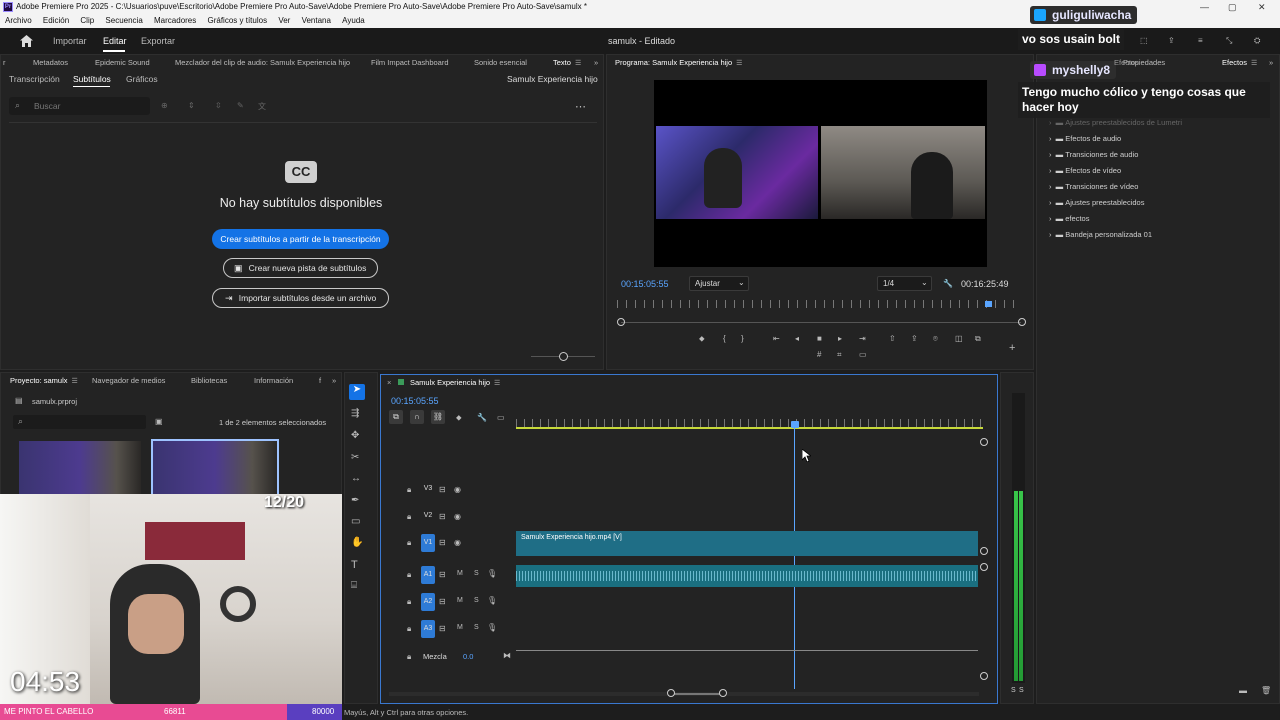 The image size is (1280, 720). What do you see at coordinates (92, 79) in the screenshot?
I see `subtab-subtitulos: Subtítulos` at bounding box center [92, 79].